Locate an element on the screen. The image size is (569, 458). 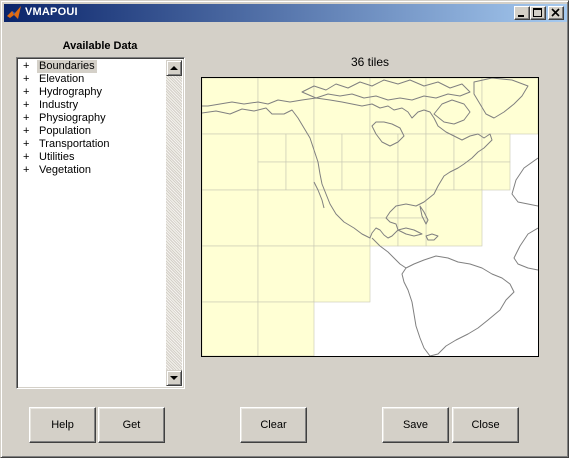
list-item-boundaries: + Boundaries is located at coordinates (92, 66).